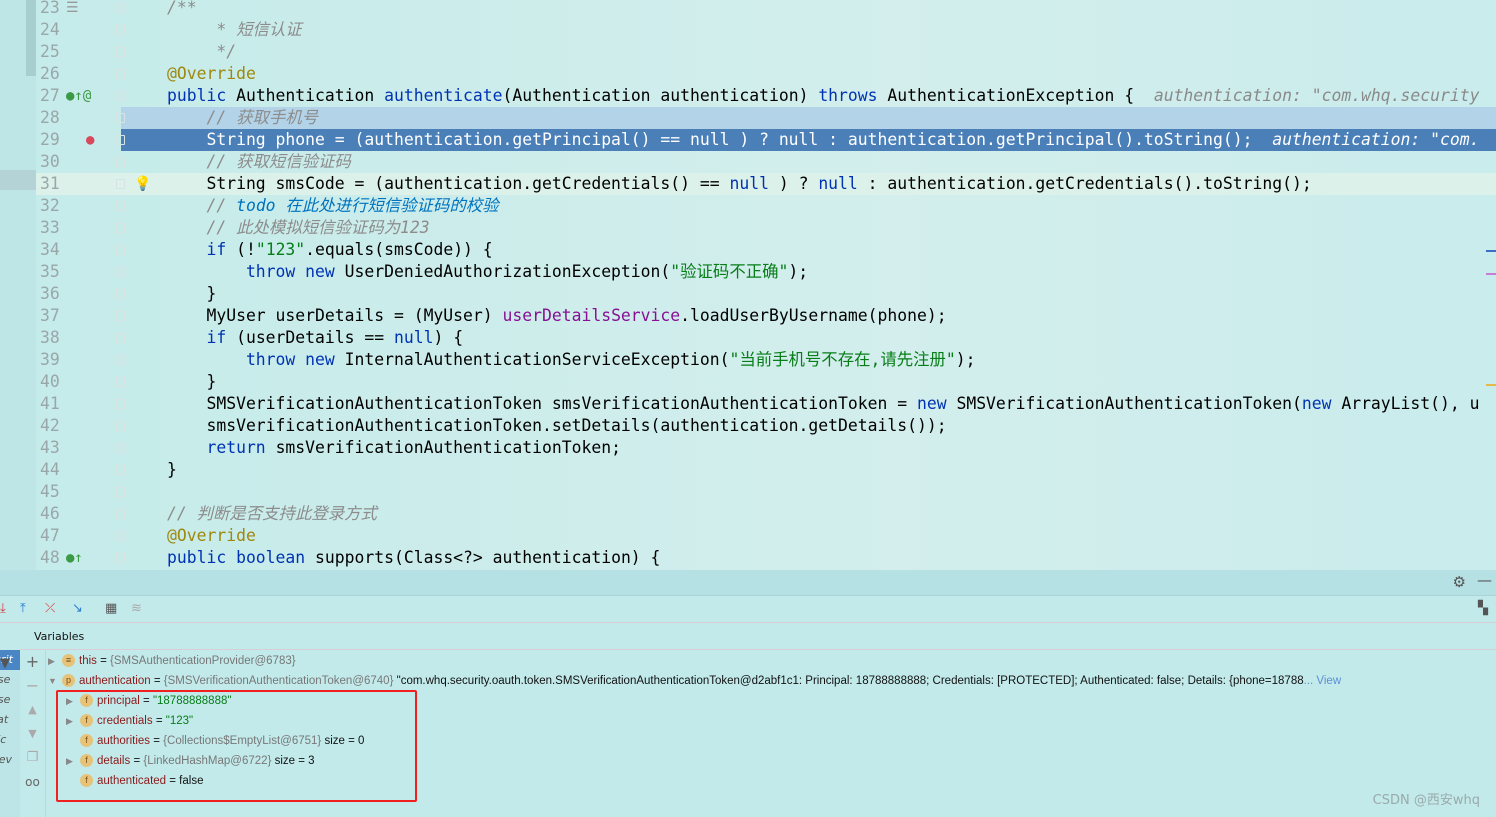  Describe the element at coordinates (53, 140) in the screenshot. I see `line-number: 29` at that location.